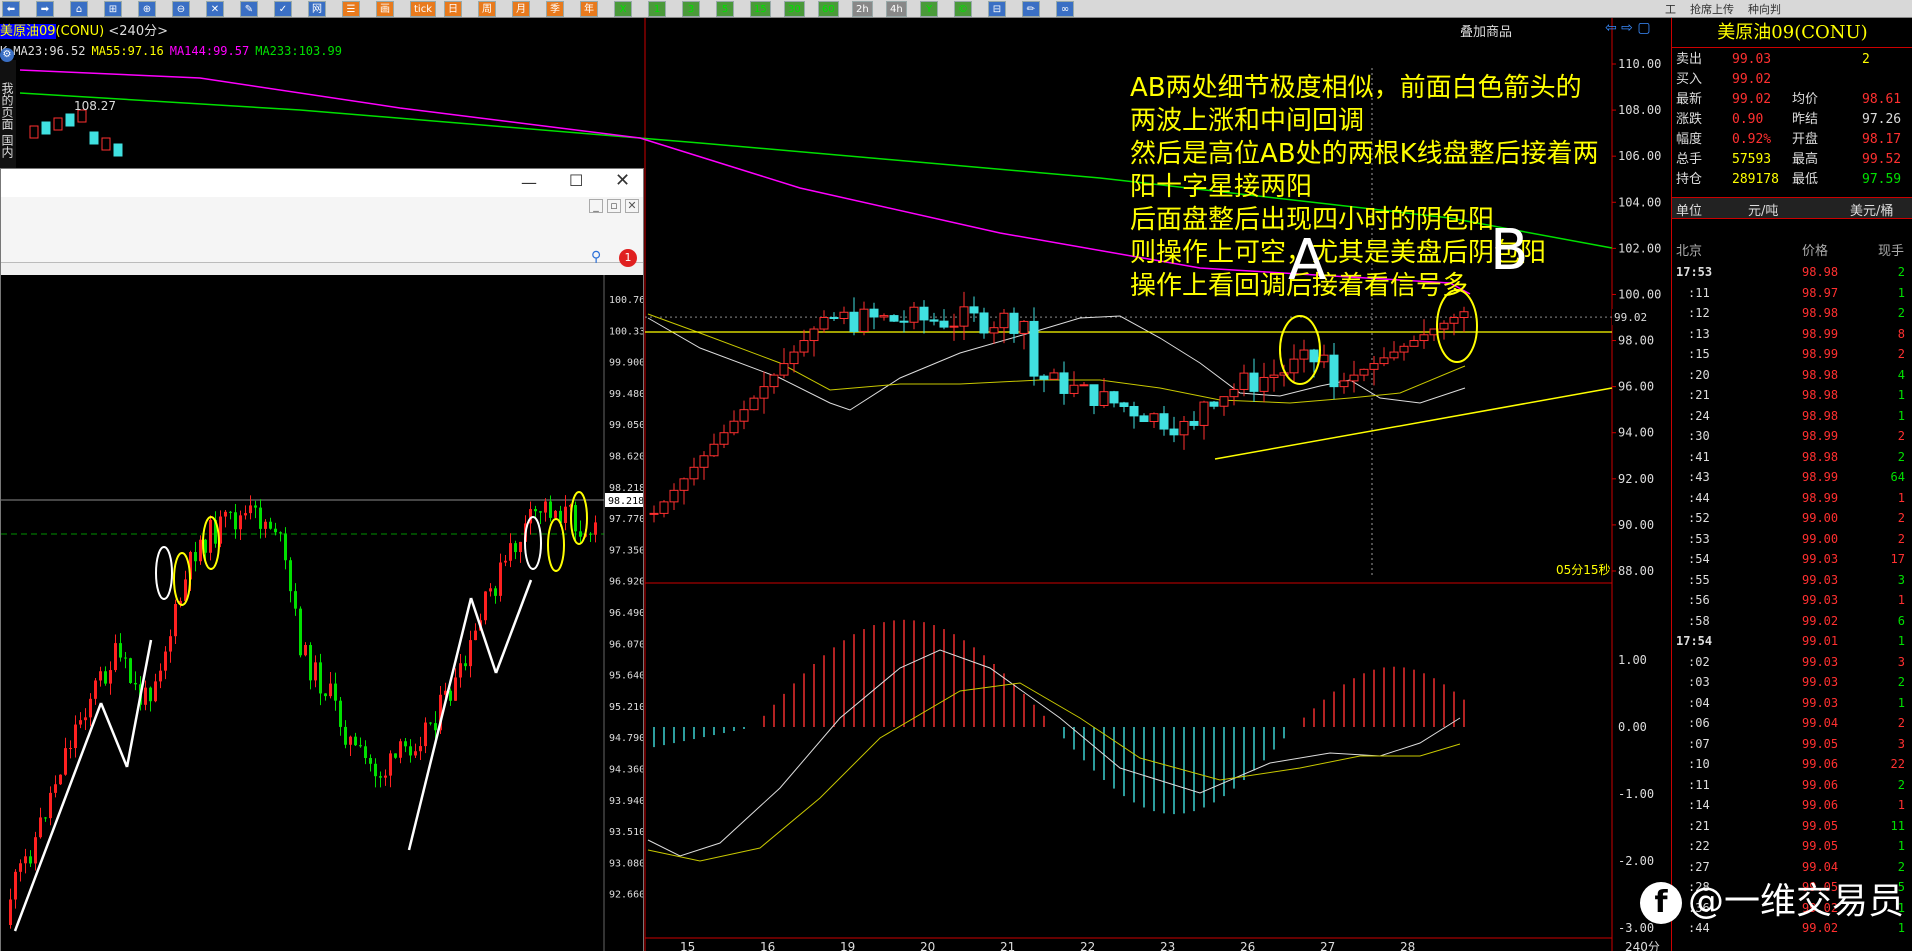  What do you see at coordinates (1871, 209) in the screenshot?
I see `unit-alt: 美元/桶` at bounding box center [1871, 209].